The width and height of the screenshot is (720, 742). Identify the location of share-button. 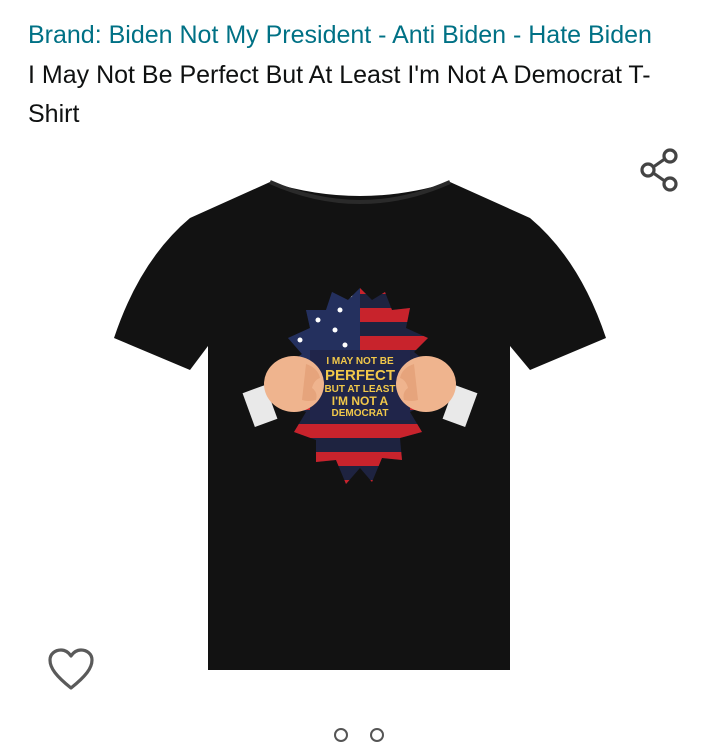
(660, 170).